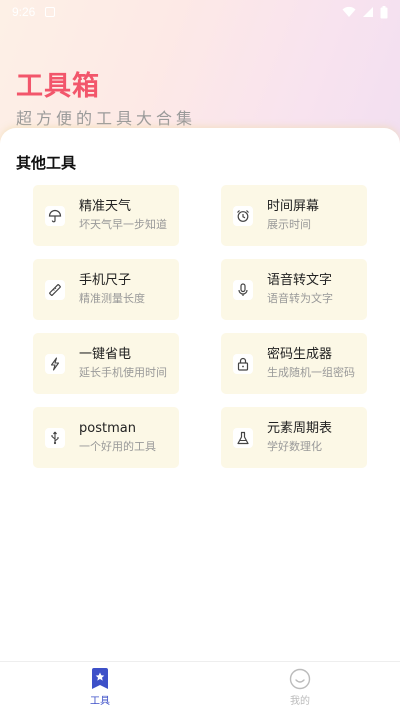 This screenshot has height=712, width=400. Describe the element at coordinates (106, 363) in the screenshot. I see `tool-card-power-save: 一键省电 延长手机使用时间` at that location.